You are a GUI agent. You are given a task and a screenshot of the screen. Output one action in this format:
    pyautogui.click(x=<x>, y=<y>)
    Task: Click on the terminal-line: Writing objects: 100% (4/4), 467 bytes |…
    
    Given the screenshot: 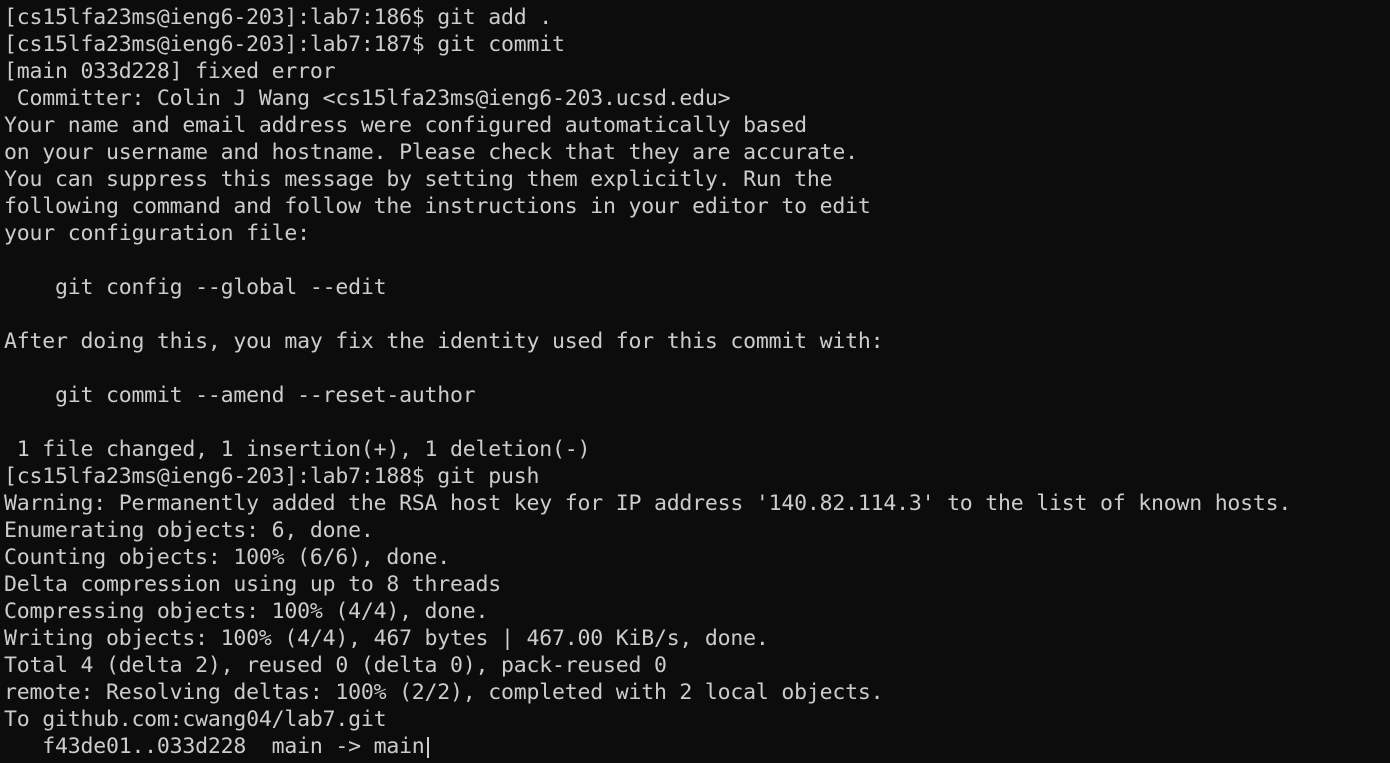 What is the action you would take?
    pyautogui.click(x=386, y=638)
    